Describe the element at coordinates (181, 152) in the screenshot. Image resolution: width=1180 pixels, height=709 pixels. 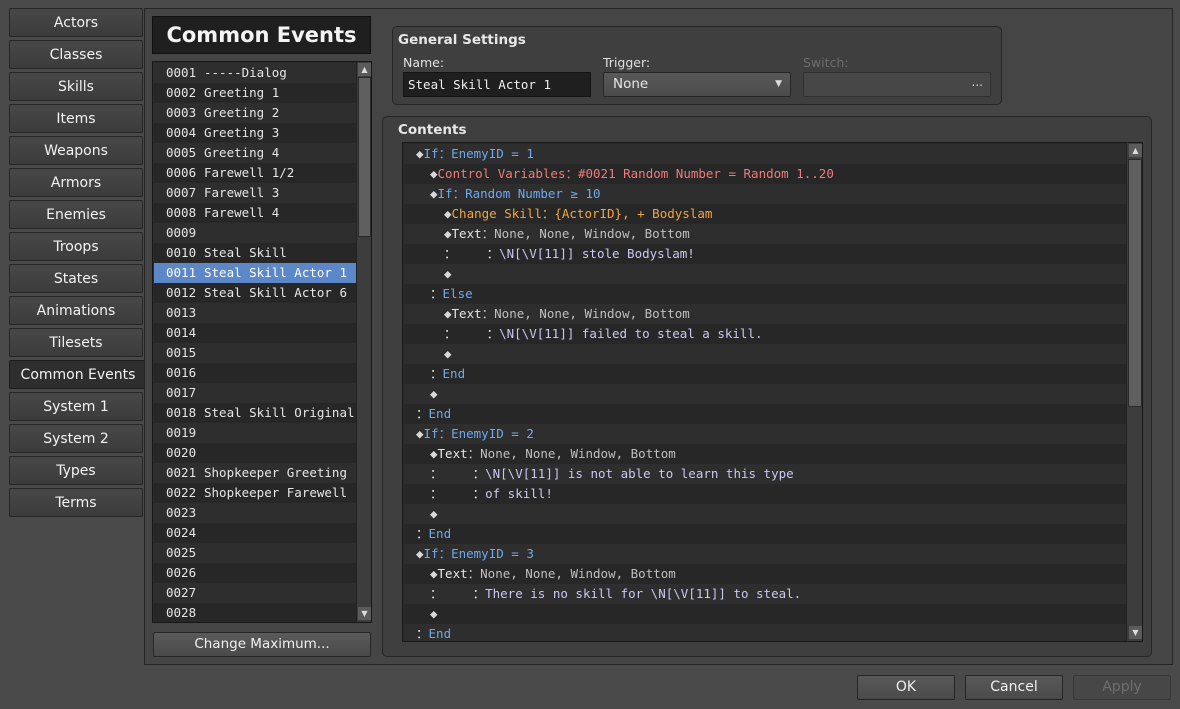
I see `event-number: 0005` at that location.